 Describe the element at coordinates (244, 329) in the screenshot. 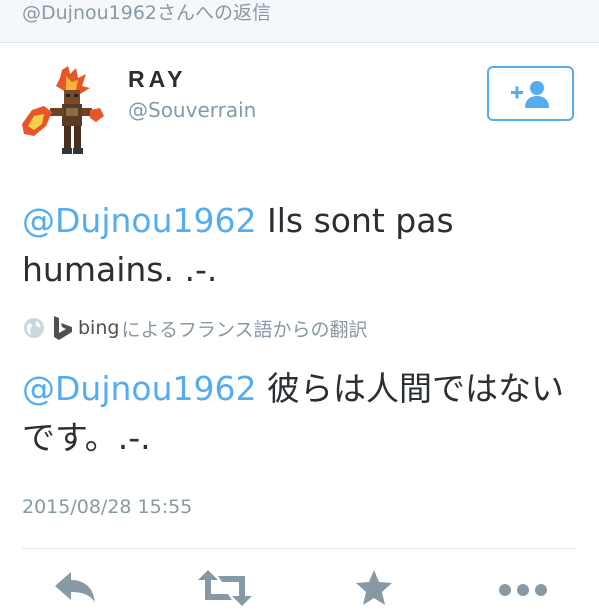

I see `translation-label: によるフランス語からの翻訳` at that location.